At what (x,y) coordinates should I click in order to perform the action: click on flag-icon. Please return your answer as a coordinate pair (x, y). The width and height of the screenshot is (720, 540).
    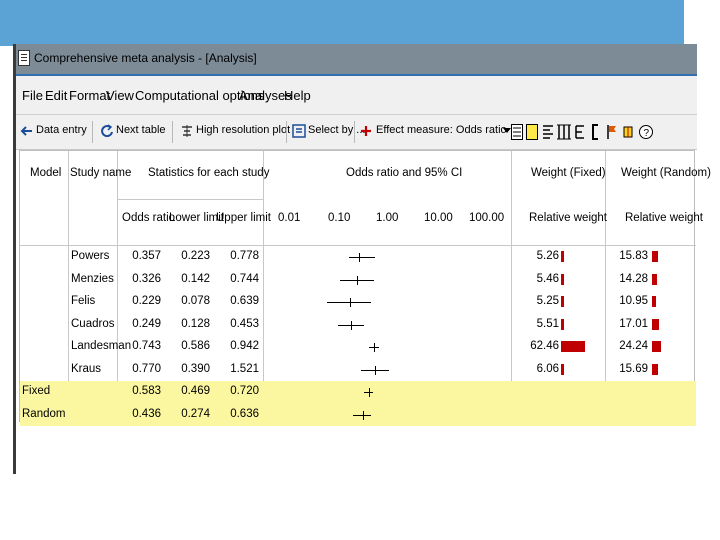
    Looking at the image, I should click on (612, 132).